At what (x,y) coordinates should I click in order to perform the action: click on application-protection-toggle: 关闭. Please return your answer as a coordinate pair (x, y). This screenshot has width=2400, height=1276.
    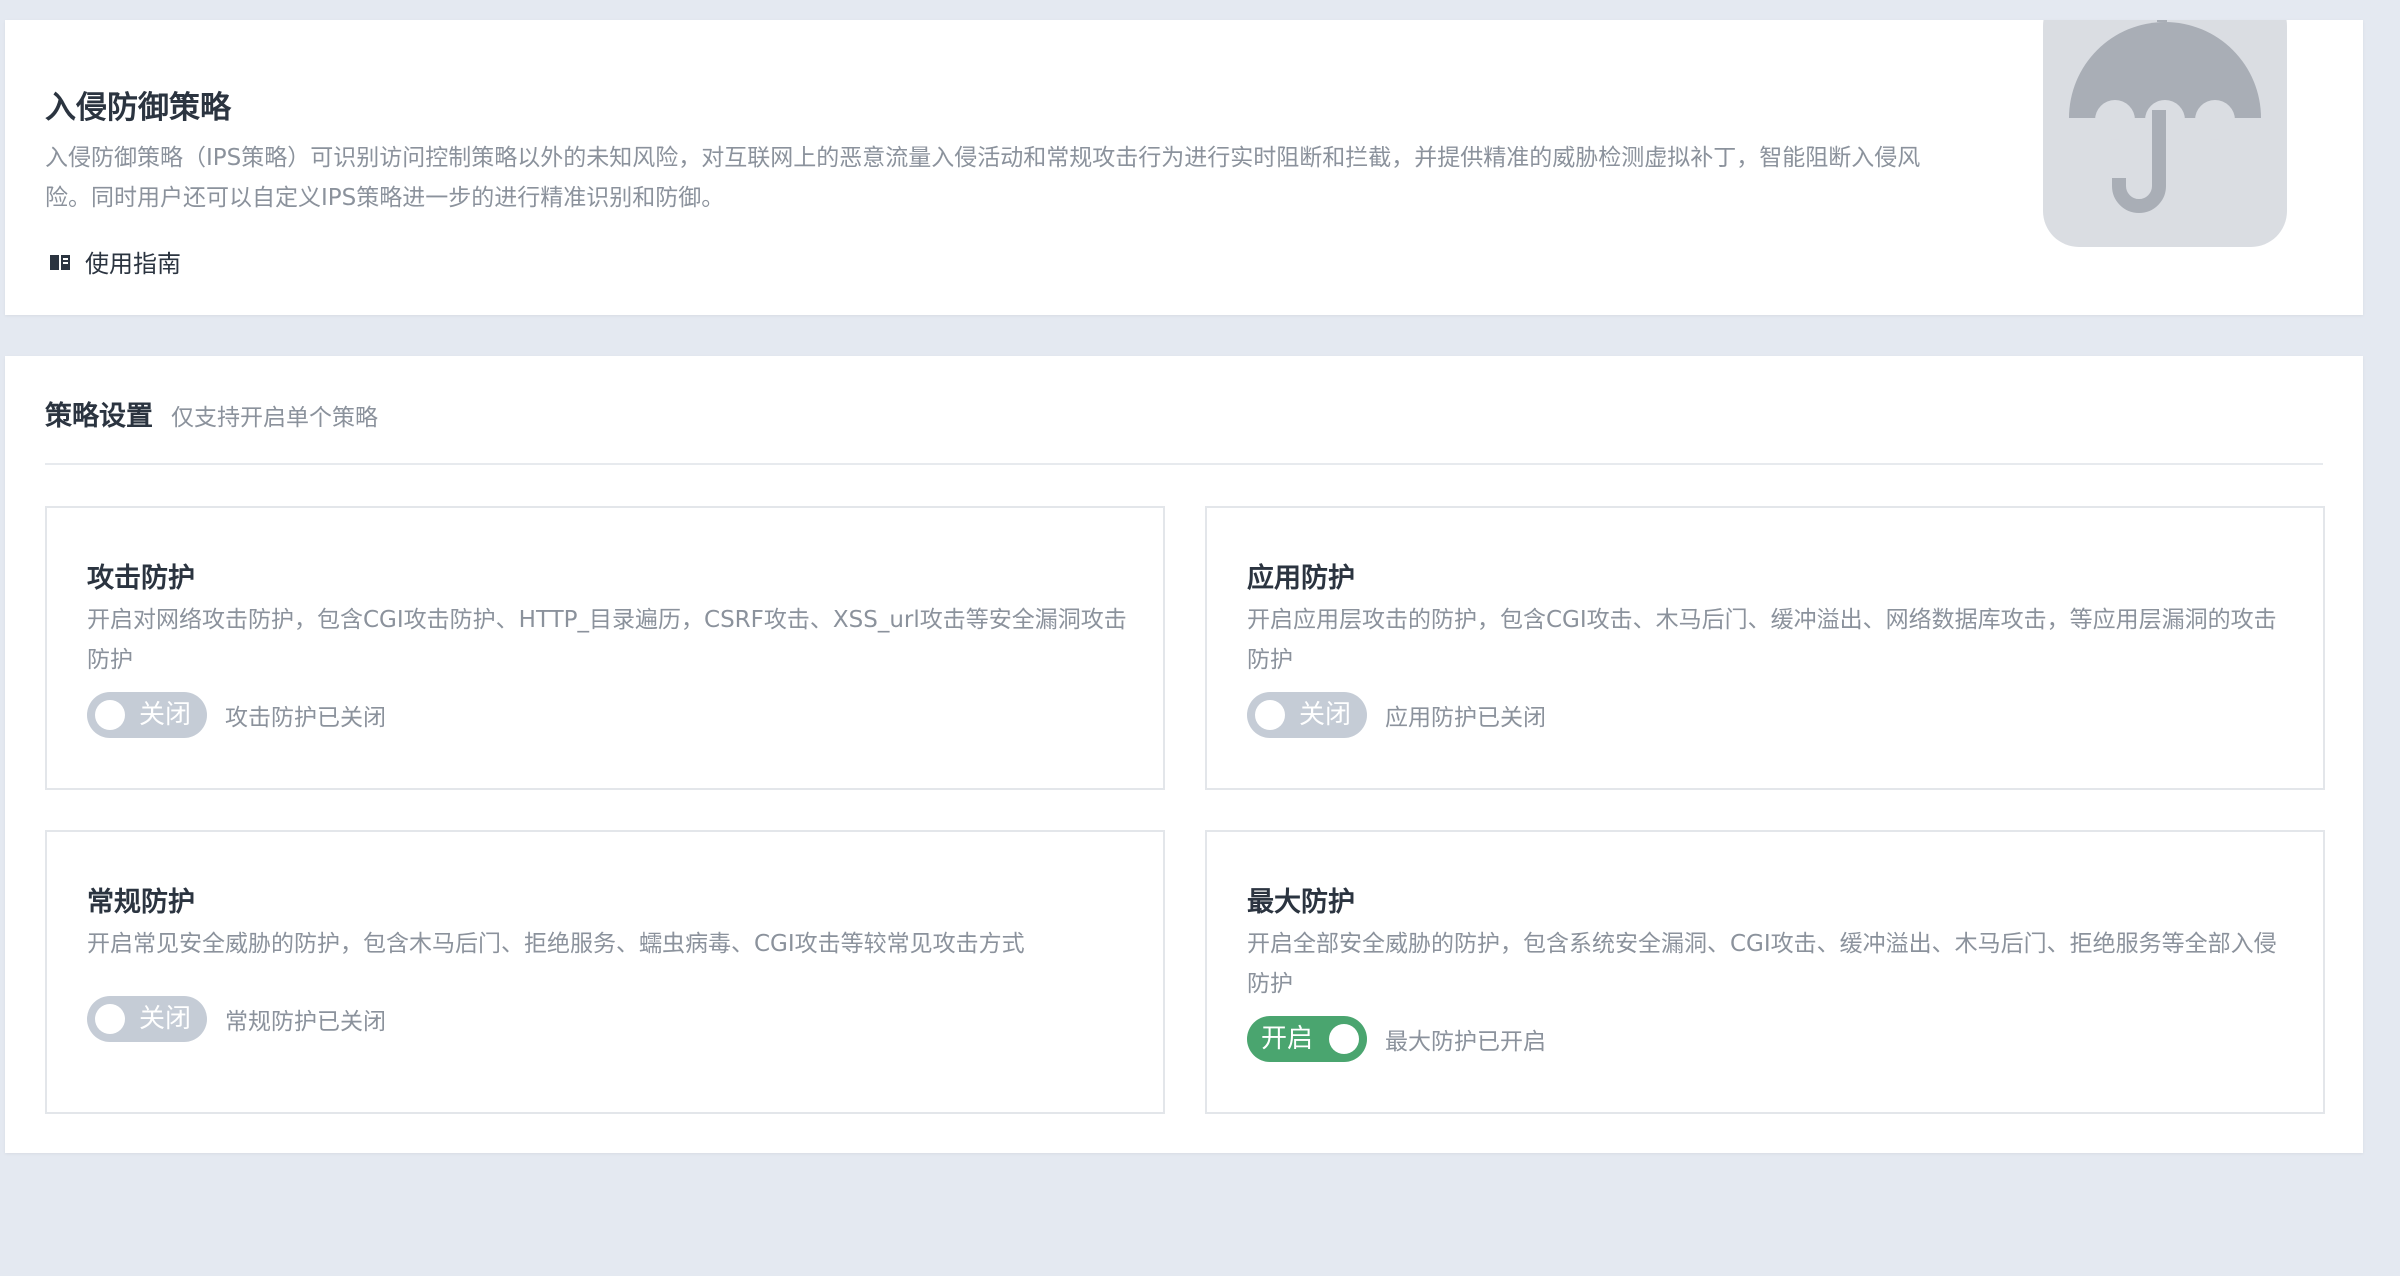
    Looking at the image, I should click on (1307, 715).